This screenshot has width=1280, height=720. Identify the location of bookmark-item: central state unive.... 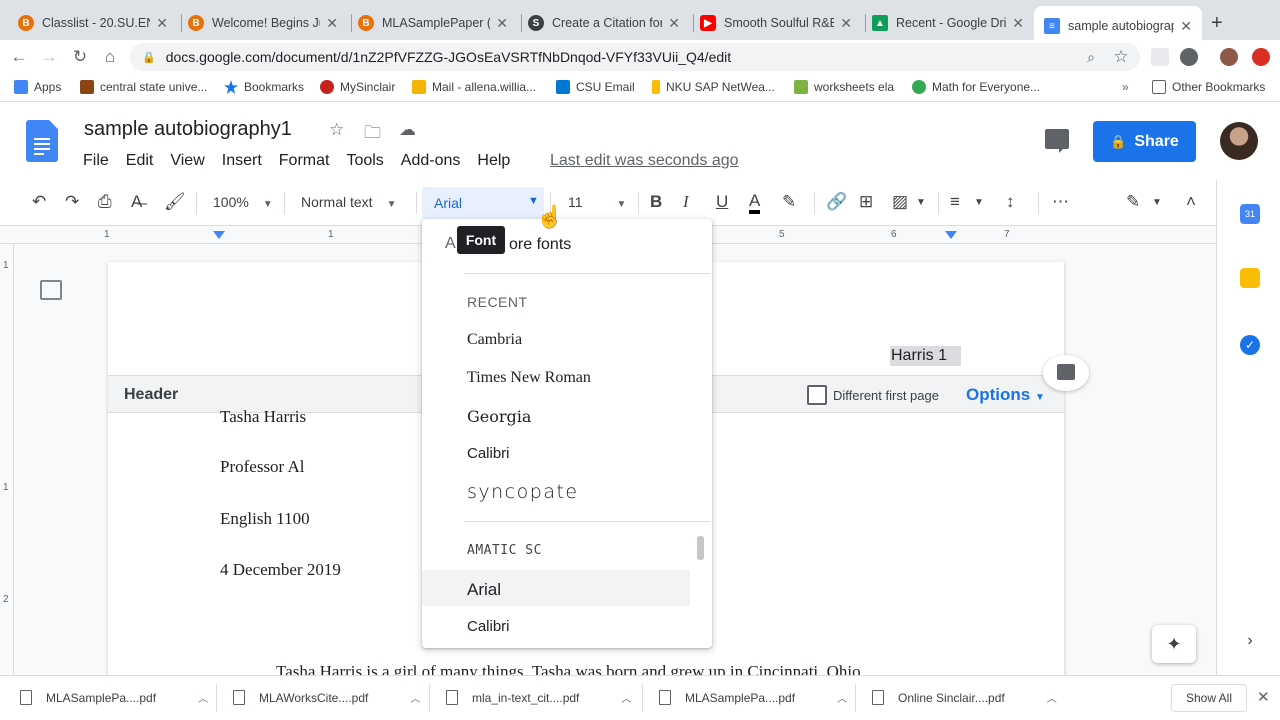
(143, 87).